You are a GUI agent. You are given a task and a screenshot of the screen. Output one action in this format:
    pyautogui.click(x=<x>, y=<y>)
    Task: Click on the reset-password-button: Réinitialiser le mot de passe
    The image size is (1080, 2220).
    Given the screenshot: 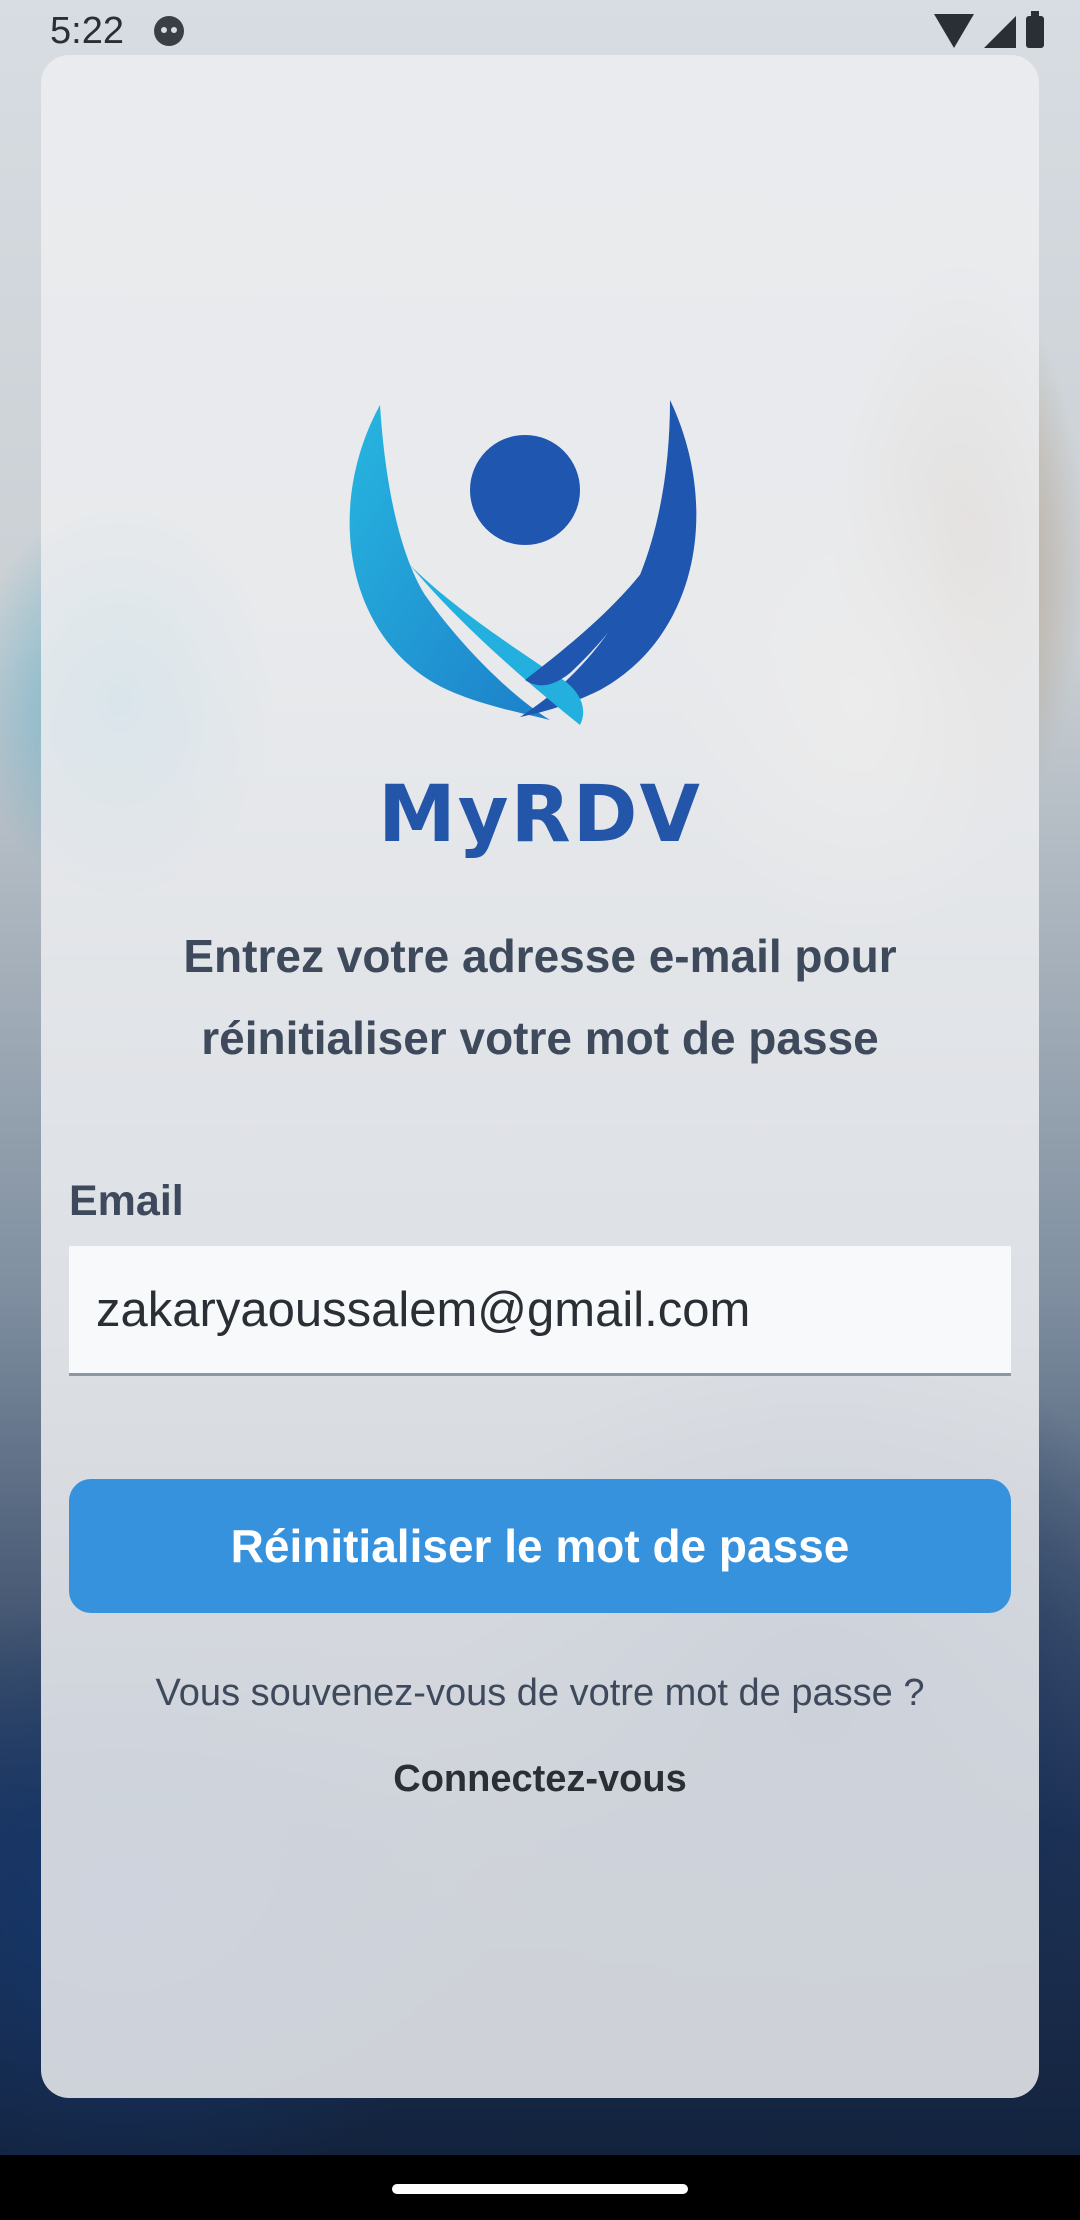 What is the action you would take?
    pyautogui.click(x=540, y=1546)
    